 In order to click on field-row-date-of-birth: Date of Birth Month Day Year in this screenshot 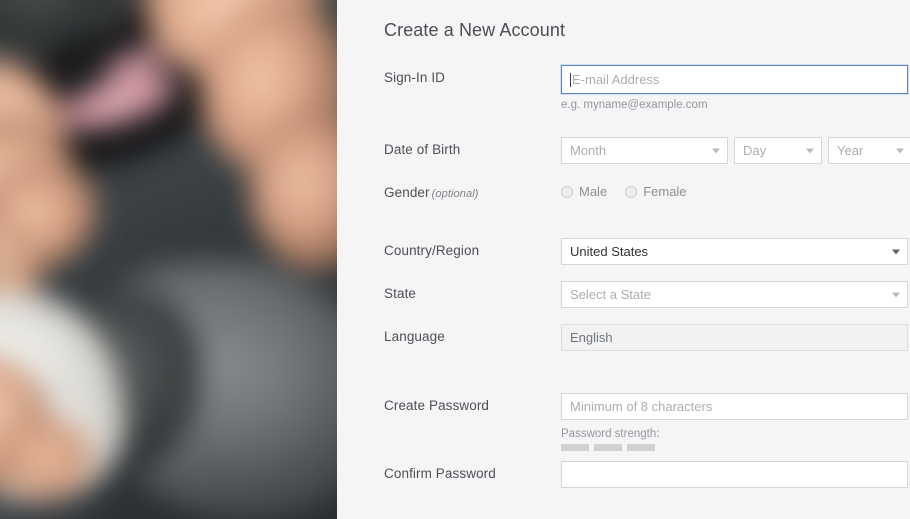, I will do `click(647, 150)`.